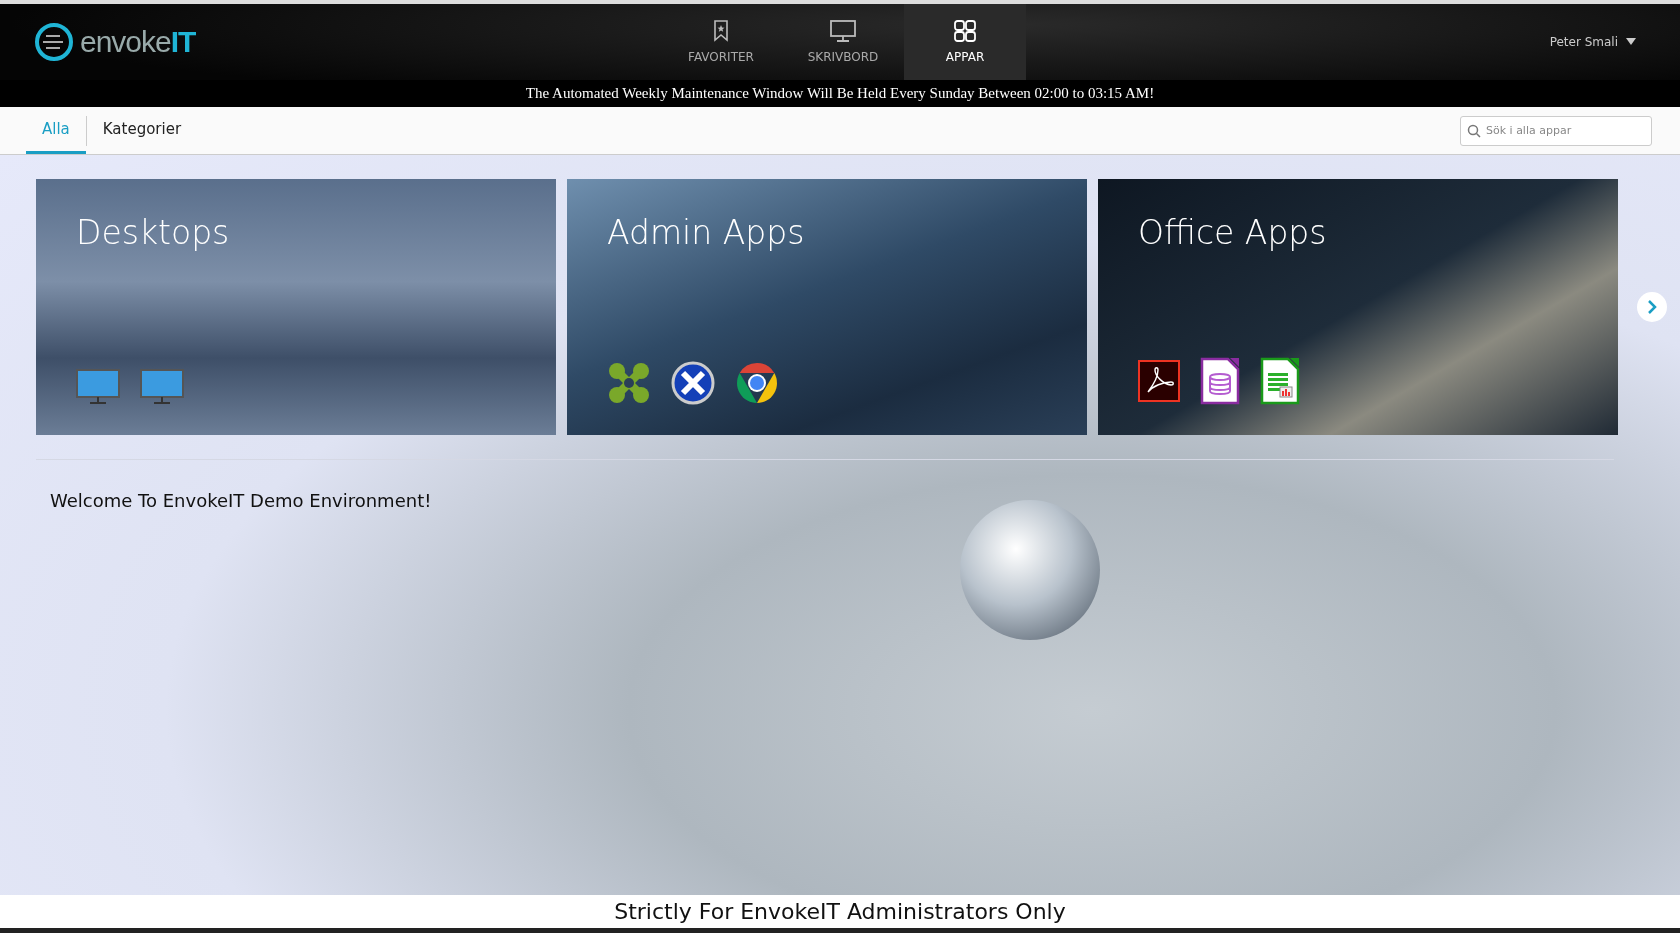 The width and height of the screenshot is (1680, 933). Describe the element at coordinates (1159, 381) in the screenshot. I see `pdf-icon` at that location.